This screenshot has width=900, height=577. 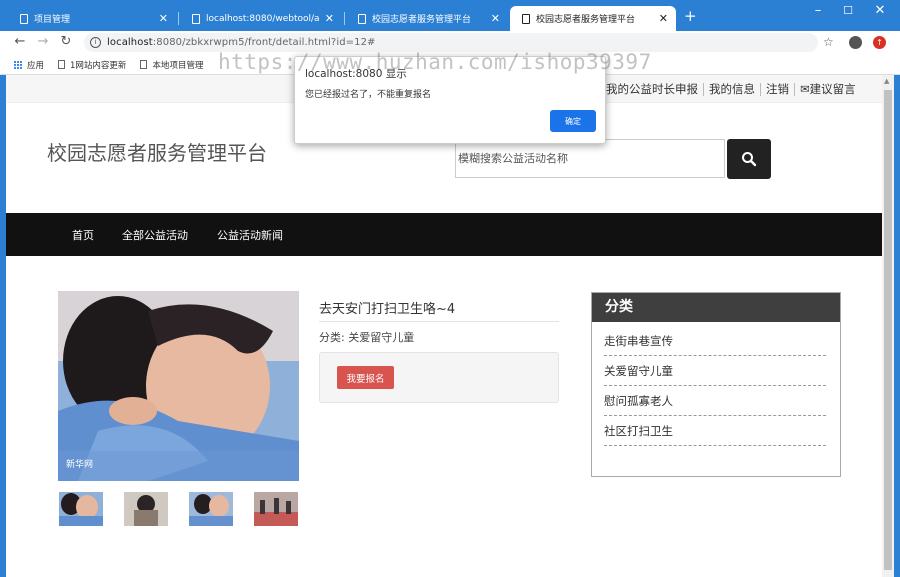 I want to click on browser-tab-active: 校园志愿者服务管理平台 ✕, so click(x=593, y=18).